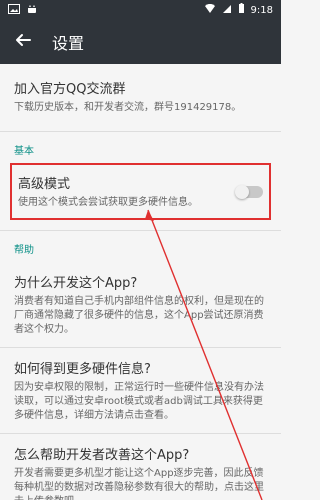 The height and width of the screenshot is (500, 320). Describe the element at coordinates (23, 10) in the screenshot. I see `status-left` at that location.